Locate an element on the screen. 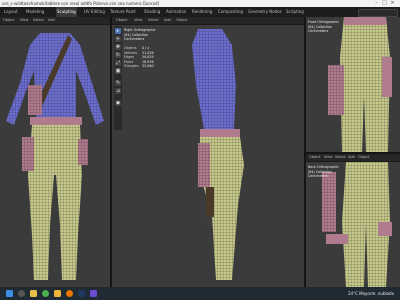 Image resolution: width=400 pixels, height=300 pixels. right-bottom-viewport-header: Object View Select Add Object is located at coordinates (353, 158).